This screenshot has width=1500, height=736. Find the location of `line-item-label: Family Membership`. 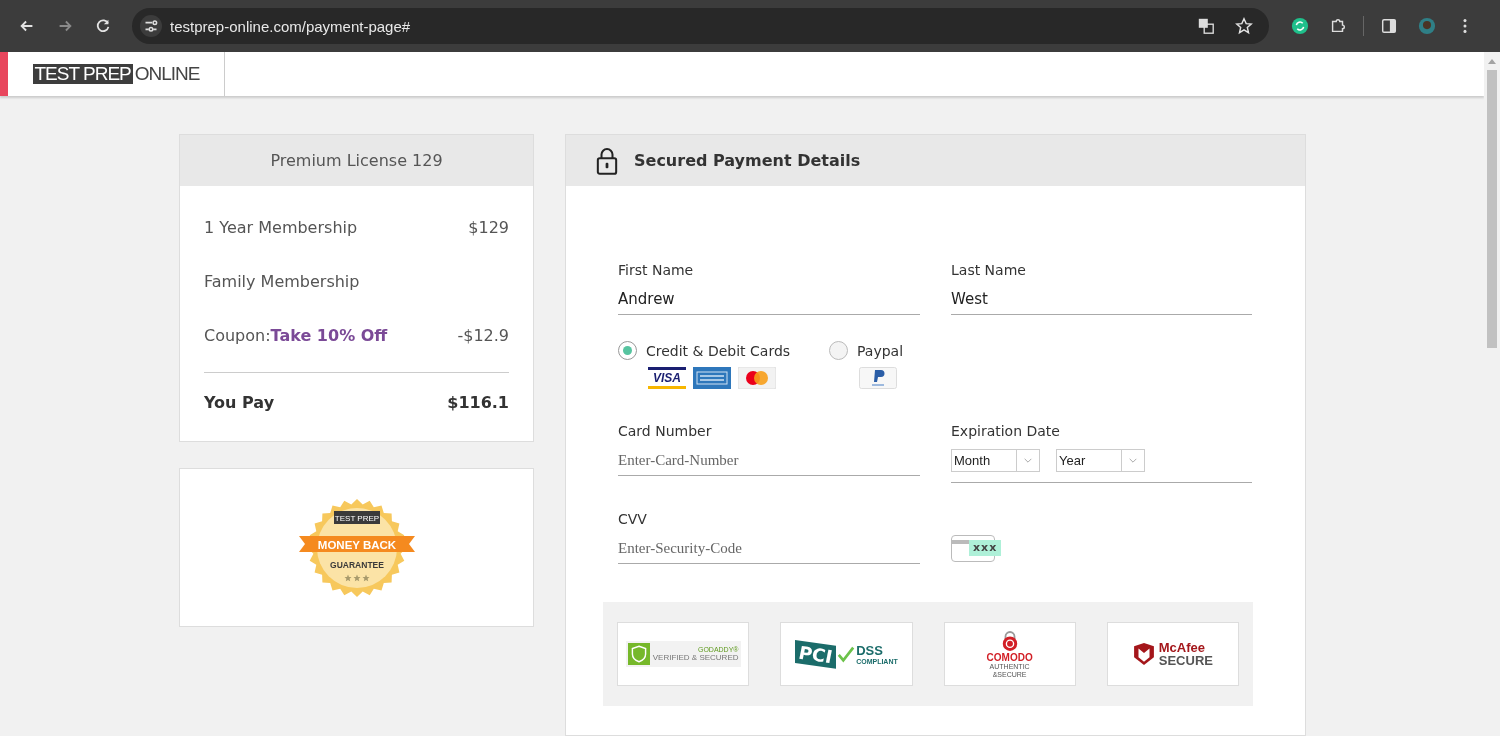

line-item-label: Family Membership is located at coordinates (282, 281).